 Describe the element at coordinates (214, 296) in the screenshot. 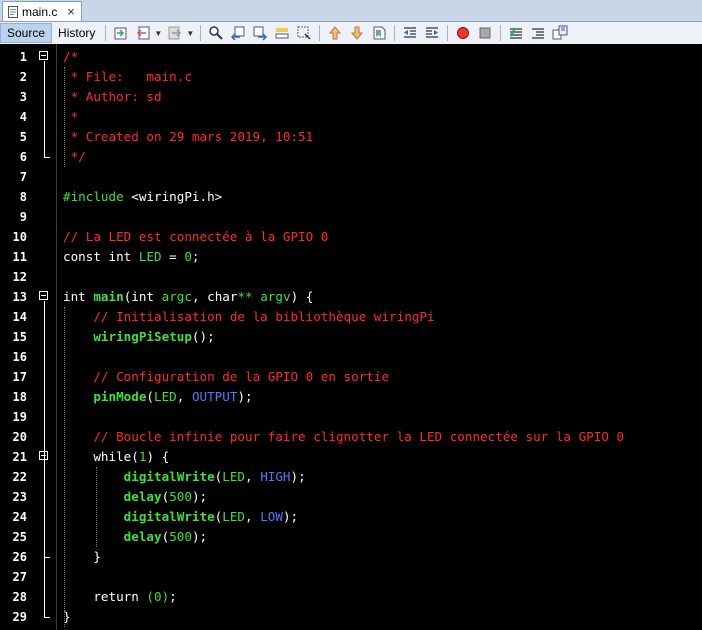

I see `code-token: , char` at that location.